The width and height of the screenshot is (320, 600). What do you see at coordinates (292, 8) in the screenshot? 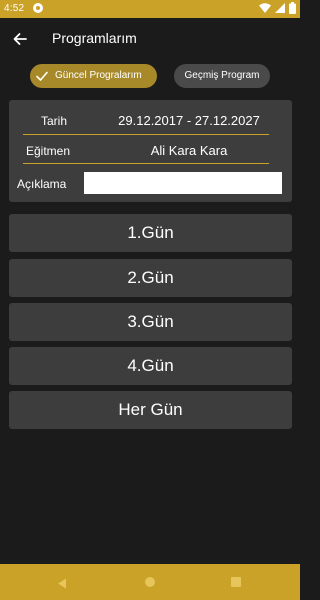
I see `battery-icon` at bounding box center [292, 8].